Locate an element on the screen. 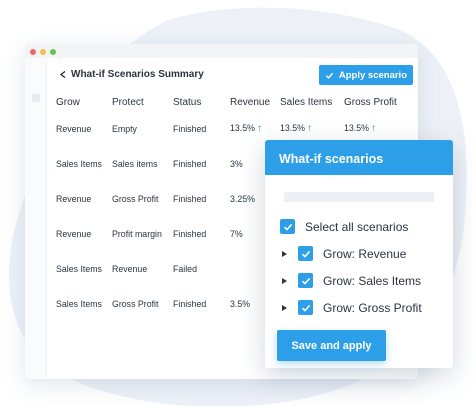 Image resolution: width=476 pixels, height=406 pixels. sidebar-item is located at coordinates (36, 98).